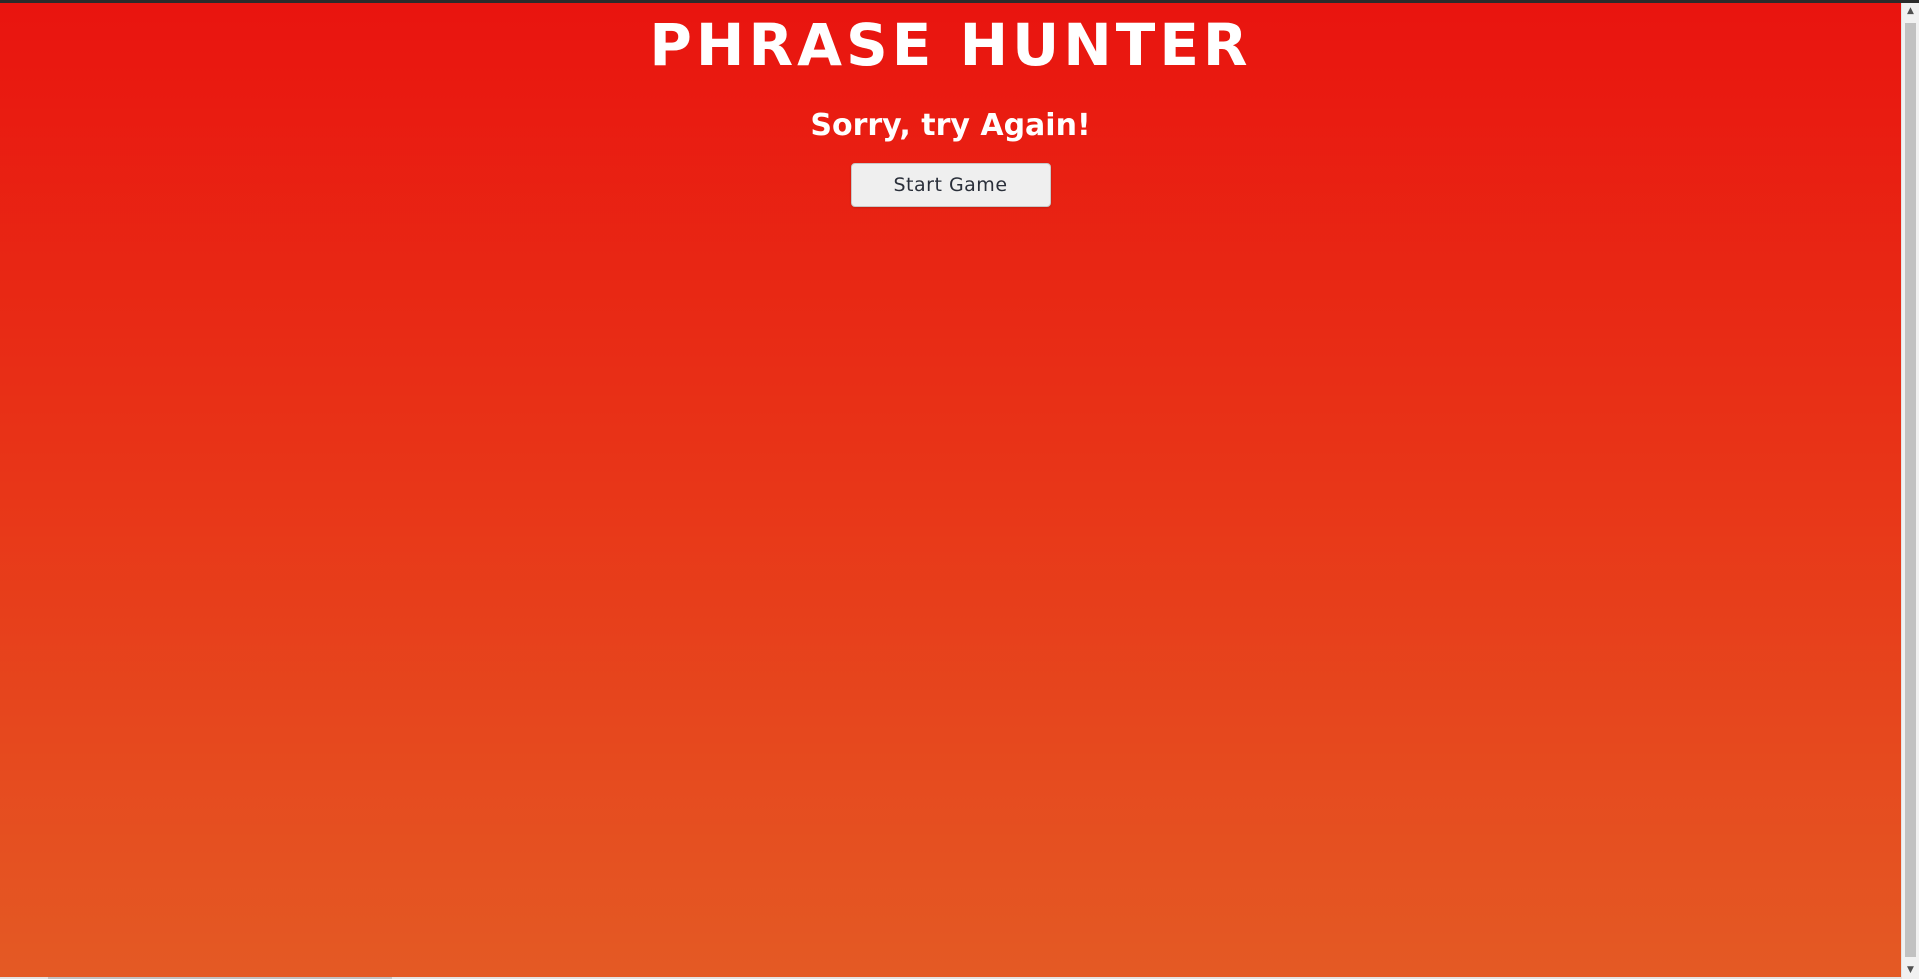  I want to click on scroll-down-icon: ▼, so click(1910, 970).